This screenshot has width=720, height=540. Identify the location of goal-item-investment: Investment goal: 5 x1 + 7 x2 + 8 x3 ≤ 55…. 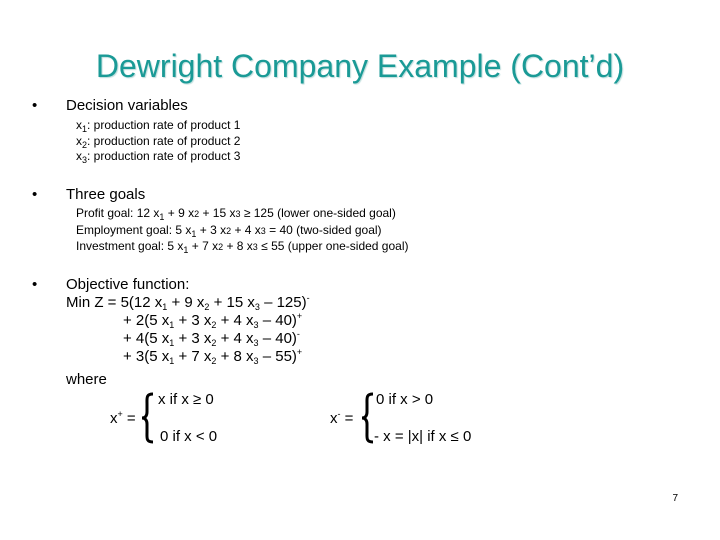
(242, 247).